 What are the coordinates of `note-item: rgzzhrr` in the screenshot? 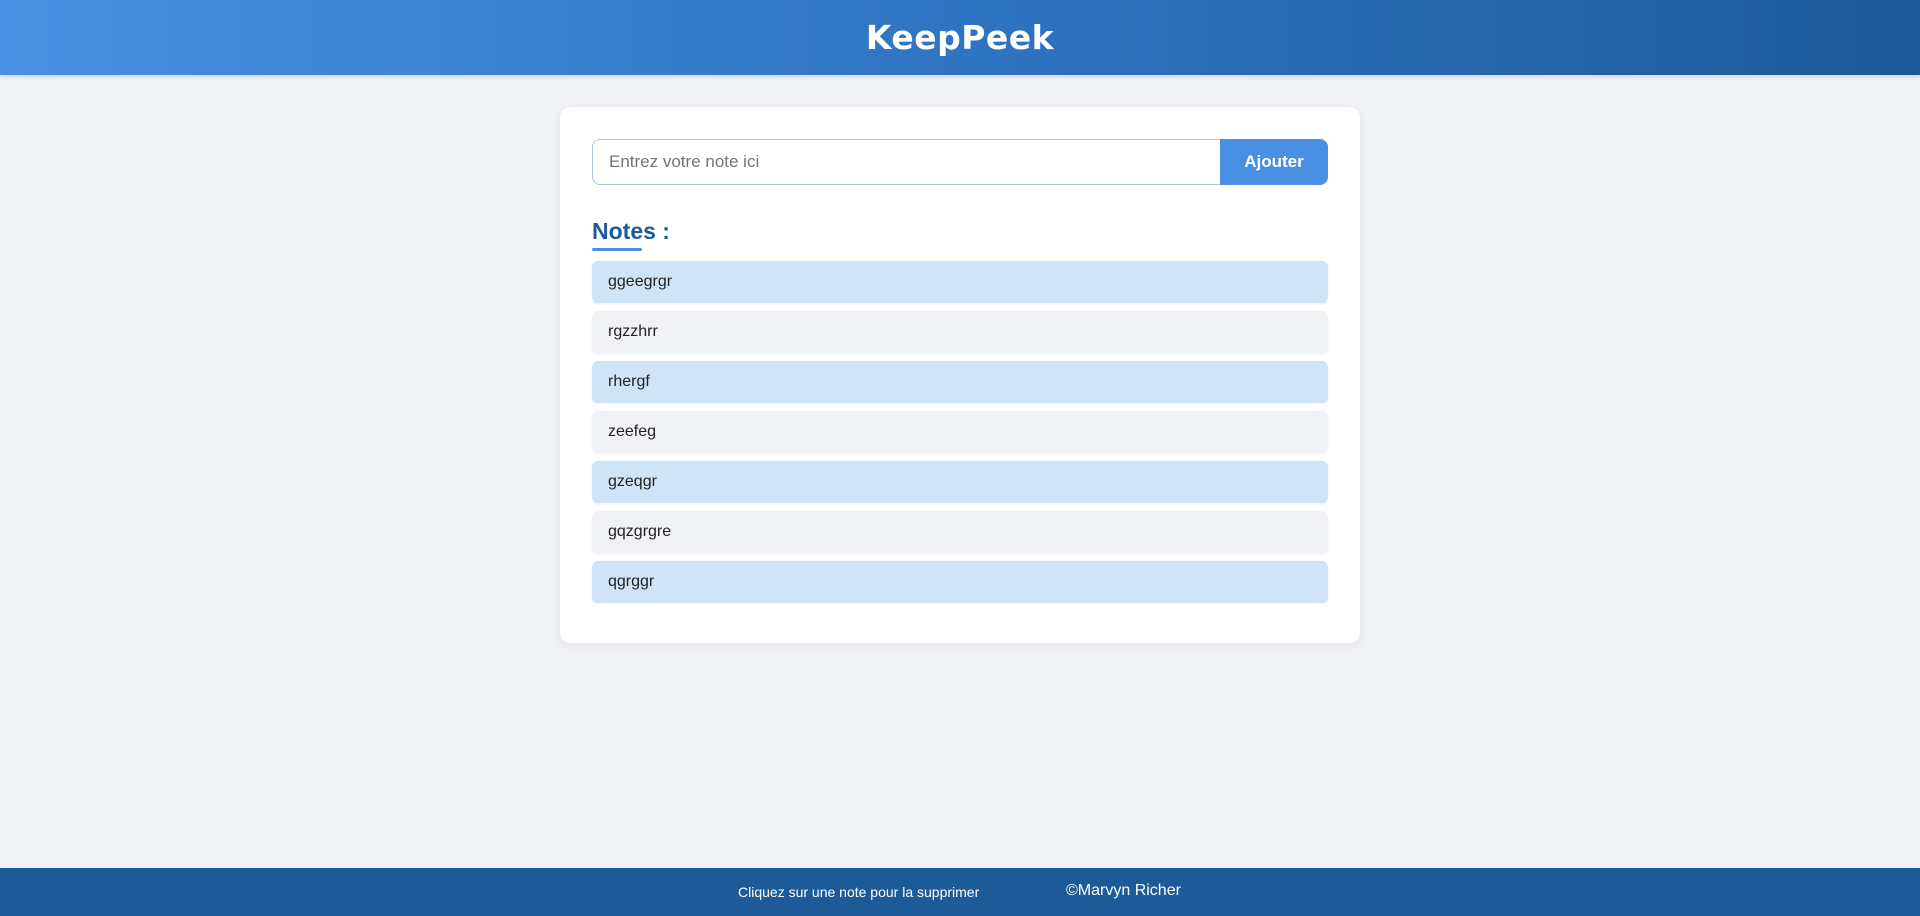 It's located at (960, 332).